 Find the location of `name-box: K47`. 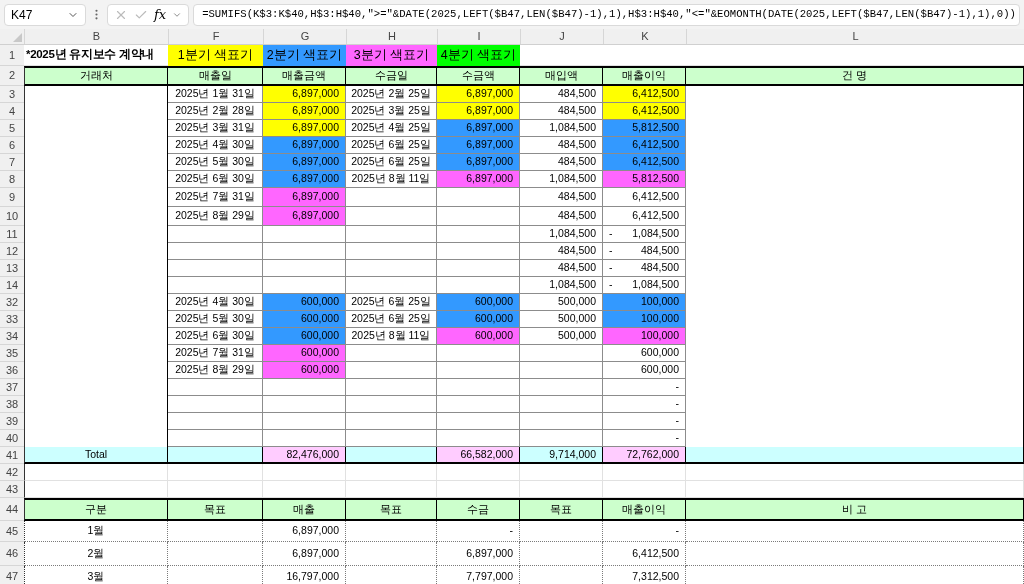

name-box: K47 is located at coordinates (45, 14).